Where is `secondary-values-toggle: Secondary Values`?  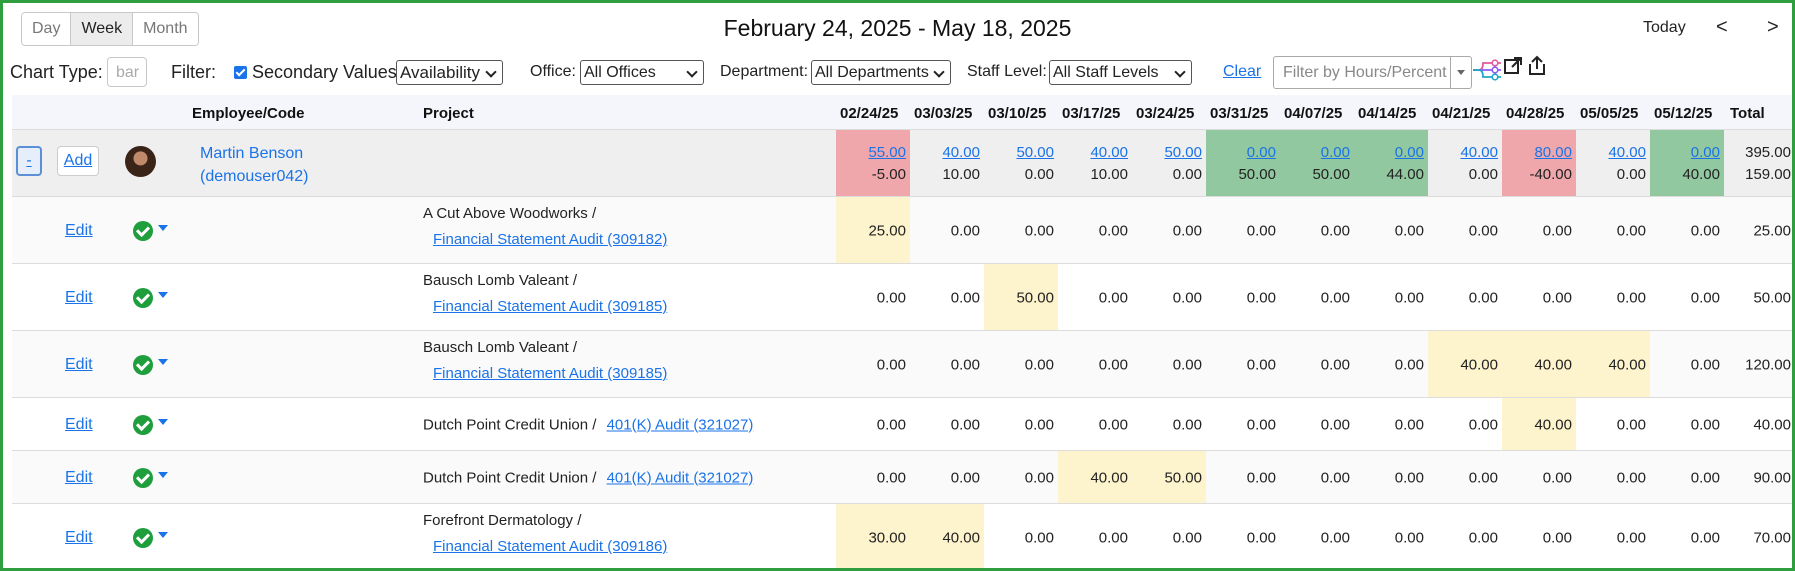
secondary-values-toggle: Secondary Values is located at coordinates (315, 72).